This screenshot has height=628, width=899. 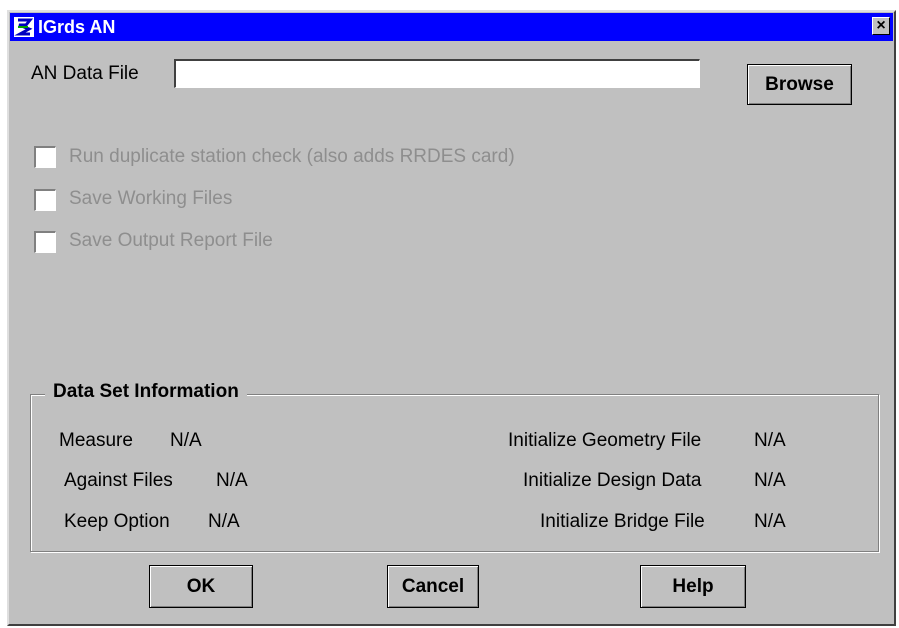 I want to click on window-title: IGrds AN, so click(x=77, y=27).